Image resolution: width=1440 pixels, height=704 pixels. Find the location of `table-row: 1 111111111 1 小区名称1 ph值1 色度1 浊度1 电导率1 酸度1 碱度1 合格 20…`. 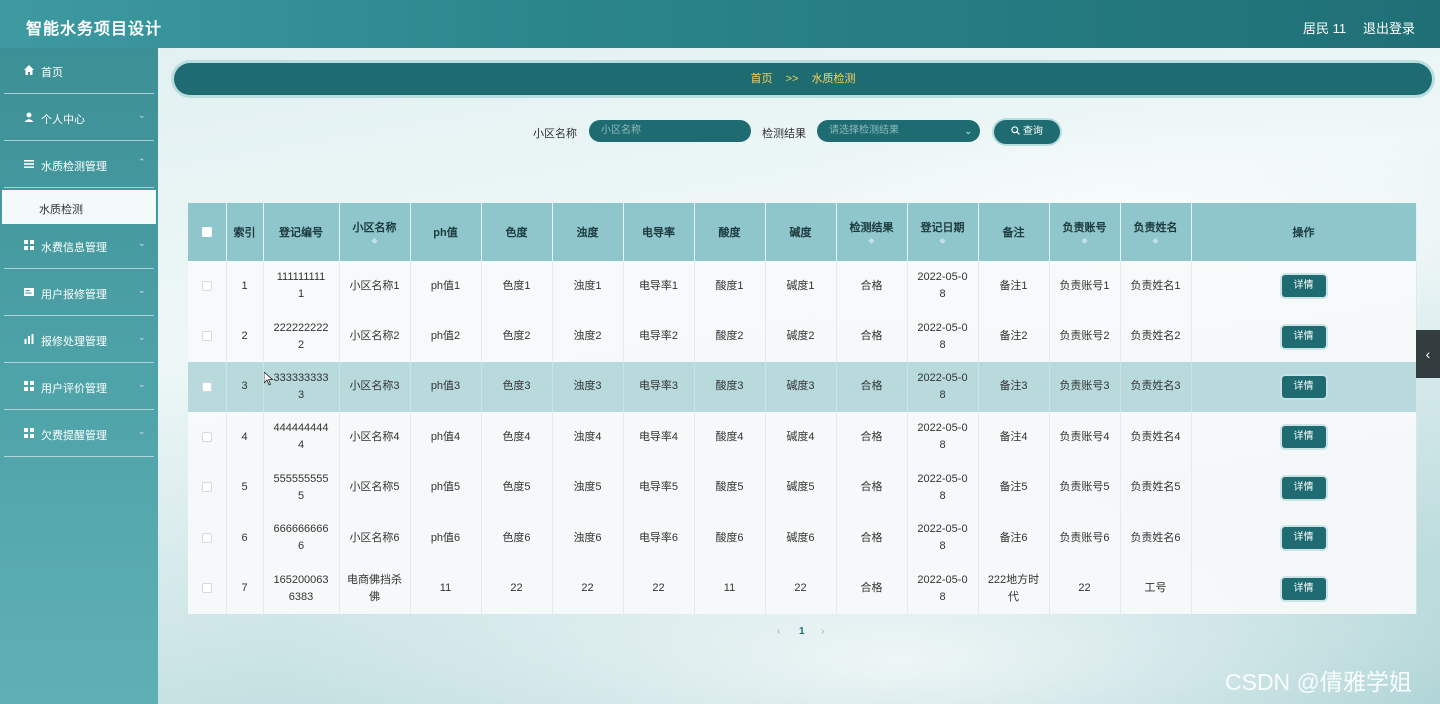

table-row: 1 111111111 1 小区名称1 ph值1 色度1 浊度1 电导率1 酸度1 碱度1 合格 20… is located at coordinates (802, 286).